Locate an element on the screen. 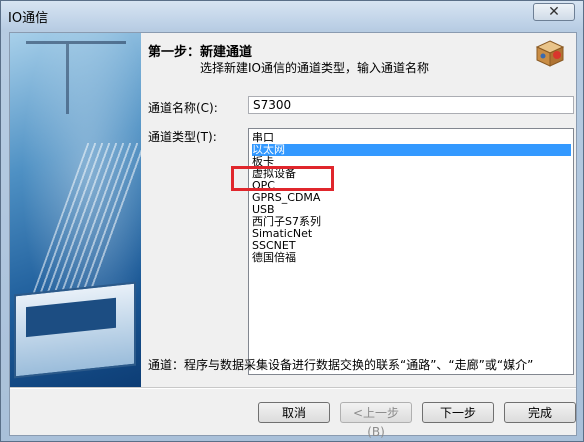  title-bar: IO通信 ✕ is located at coordinates (292, 15).